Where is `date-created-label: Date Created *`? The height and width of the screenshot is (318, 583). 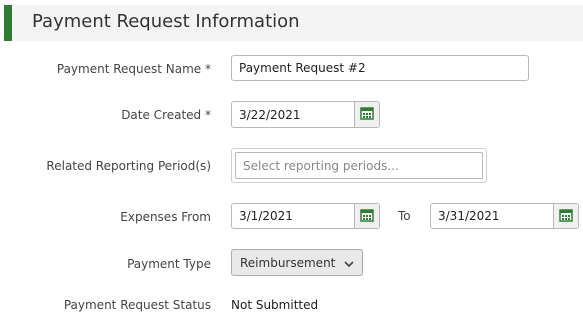
date-created-label: Date Created * is located at coordinates (166, 115).